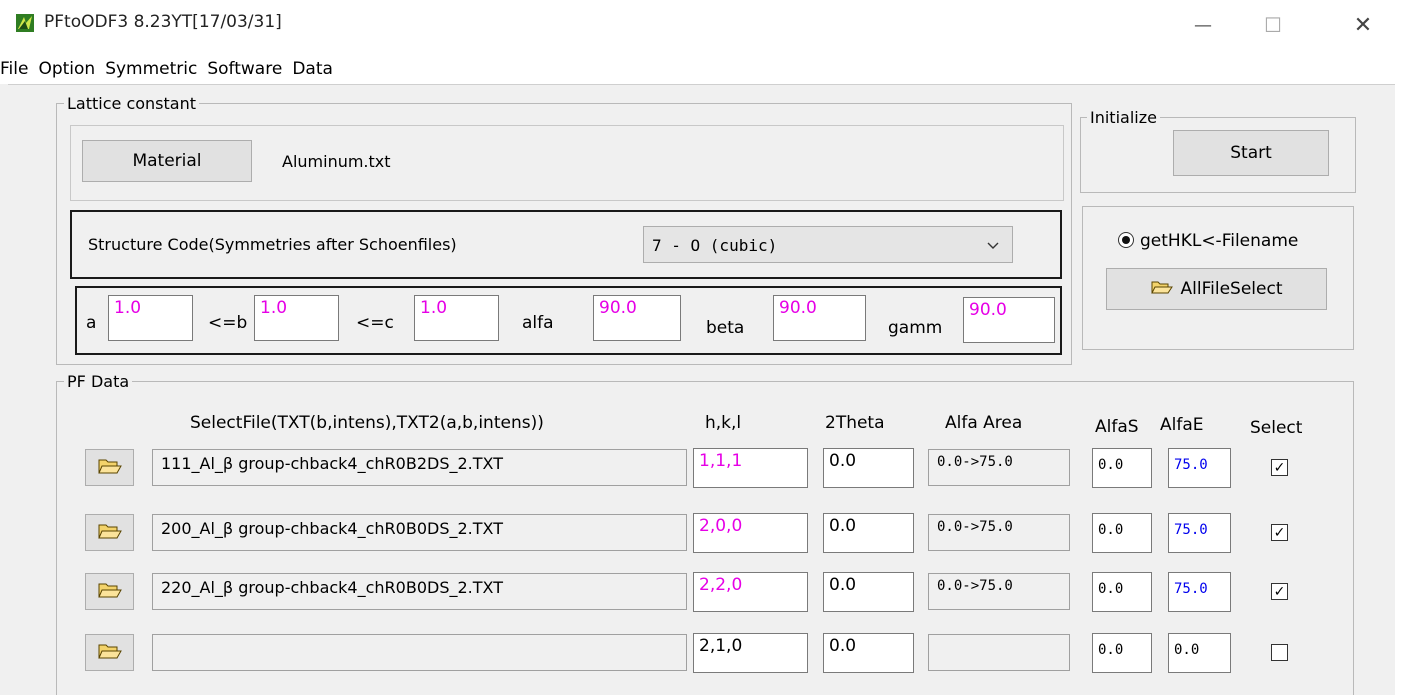 The width and height of the screenshot is (1405, 695). Describe the element at coordinates (98, 381) in the screenshot. I see `pf-data-label: PF Data` at that location.